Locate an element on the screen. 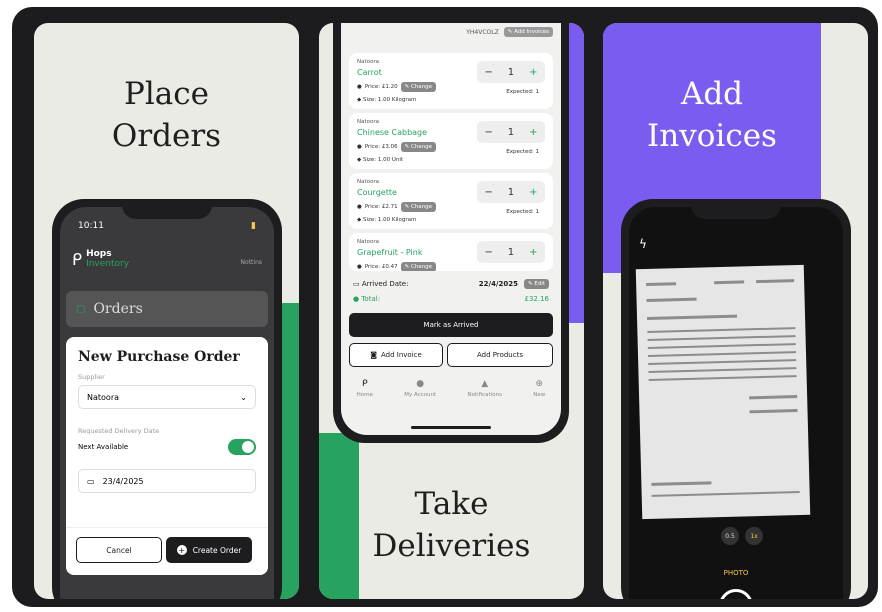 This screenshot has height=612, width=882. top-bar: YH4VCOLZ ✎ Add Invoices is located at coordinates (509, 32).